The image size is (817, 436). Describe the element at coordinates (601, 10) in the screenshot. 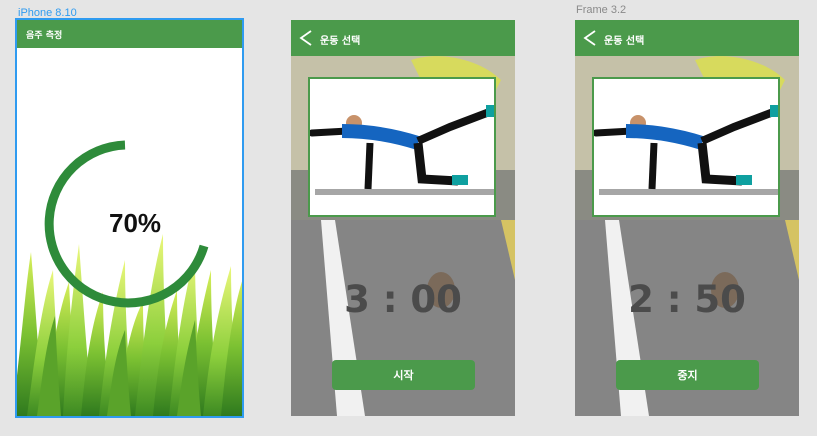

I see `frame-label-frame: Frame 3.2` at that location.